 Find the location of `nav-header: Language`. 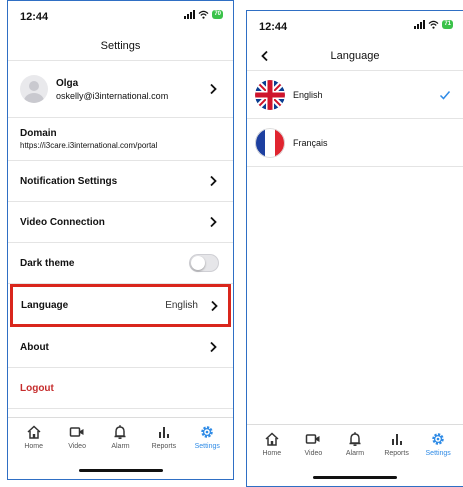

nav-header: Language is located at coordinates (355, 56).